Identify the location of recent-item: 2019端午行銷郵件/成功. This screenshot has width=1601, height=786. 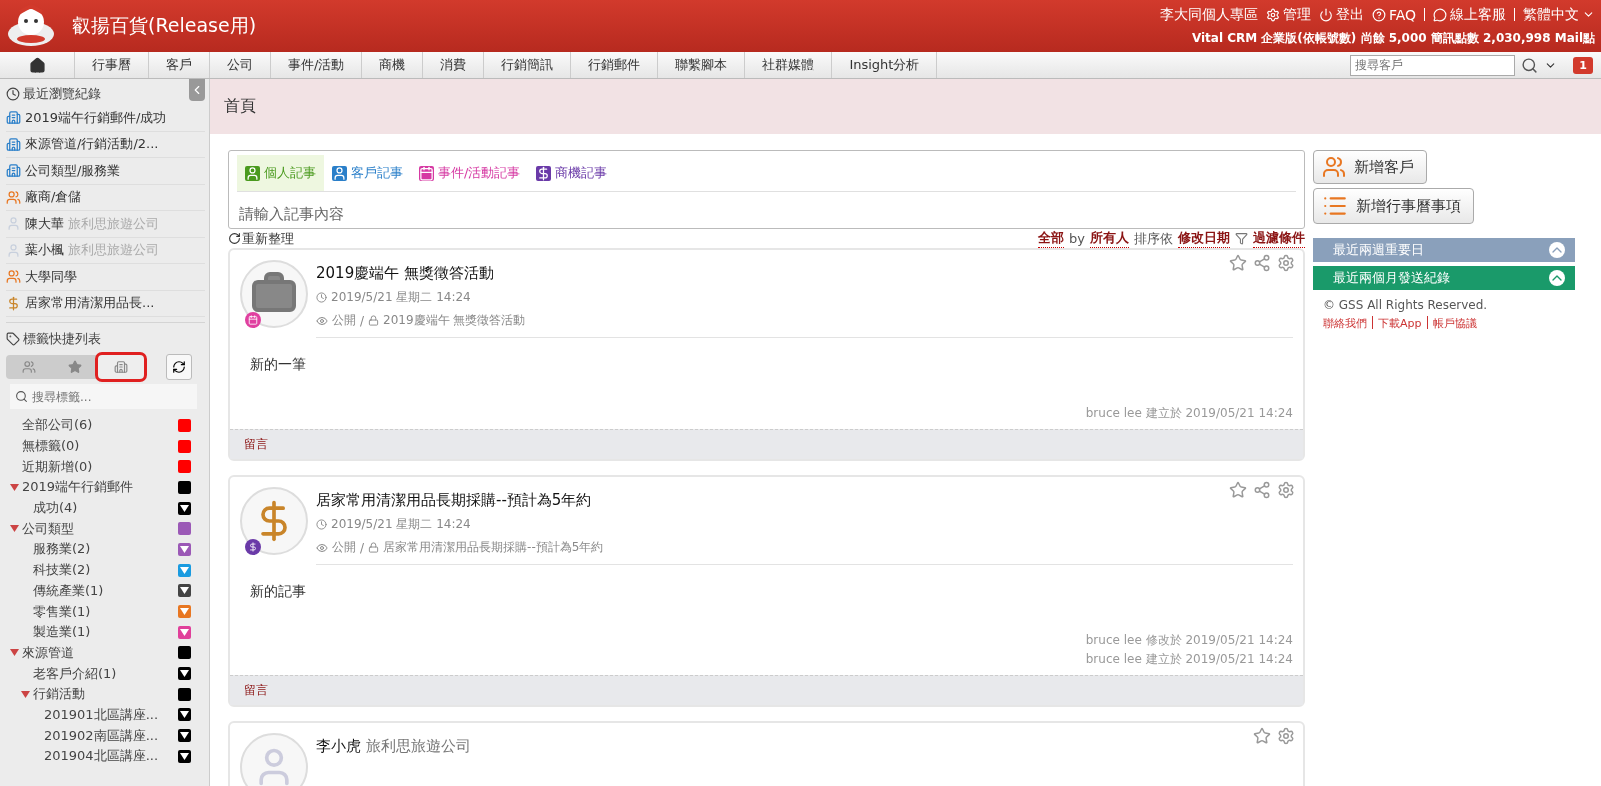
(105, 118).